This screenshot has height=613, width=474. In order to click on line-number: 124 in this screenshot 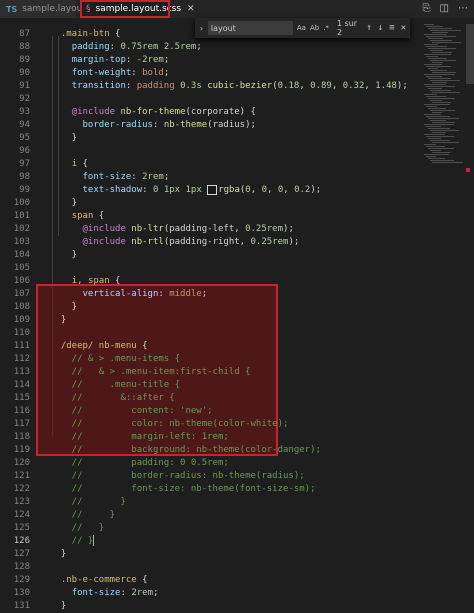, I will do `click(21, 515)`.